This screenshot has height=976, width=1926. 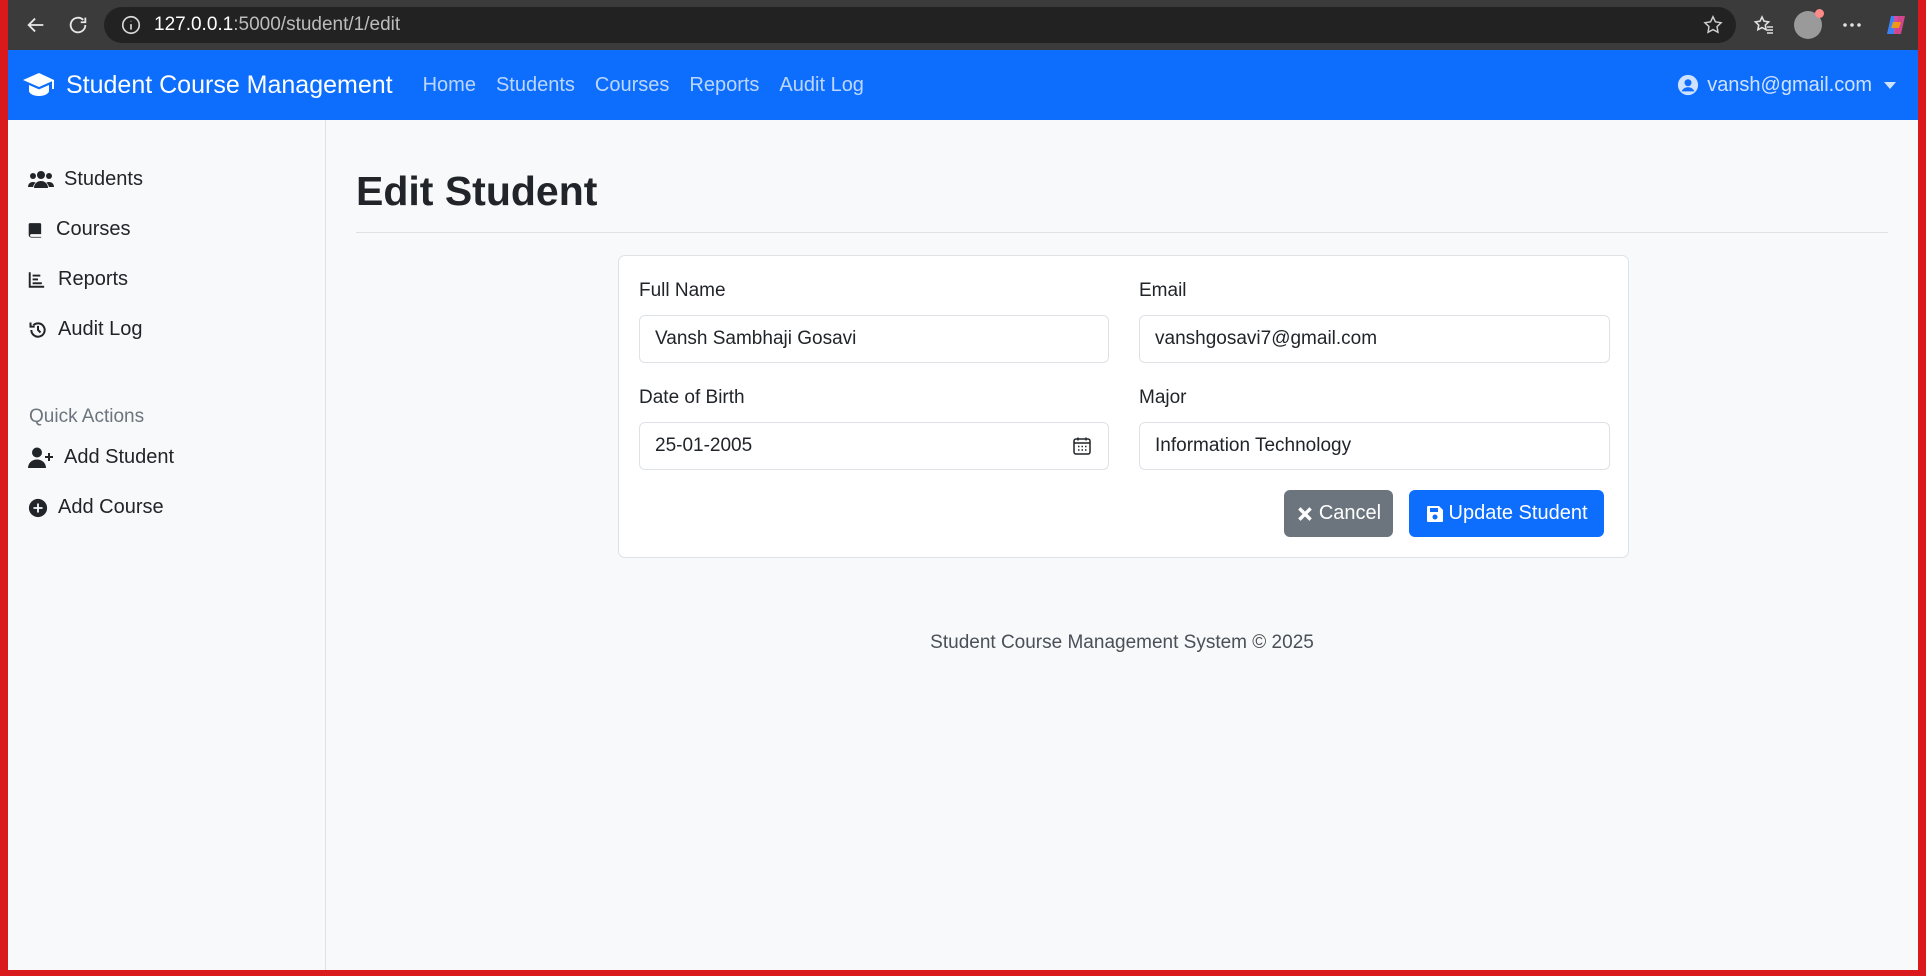 I want to click on user-circle-icon, so click(x=1688, y=85).